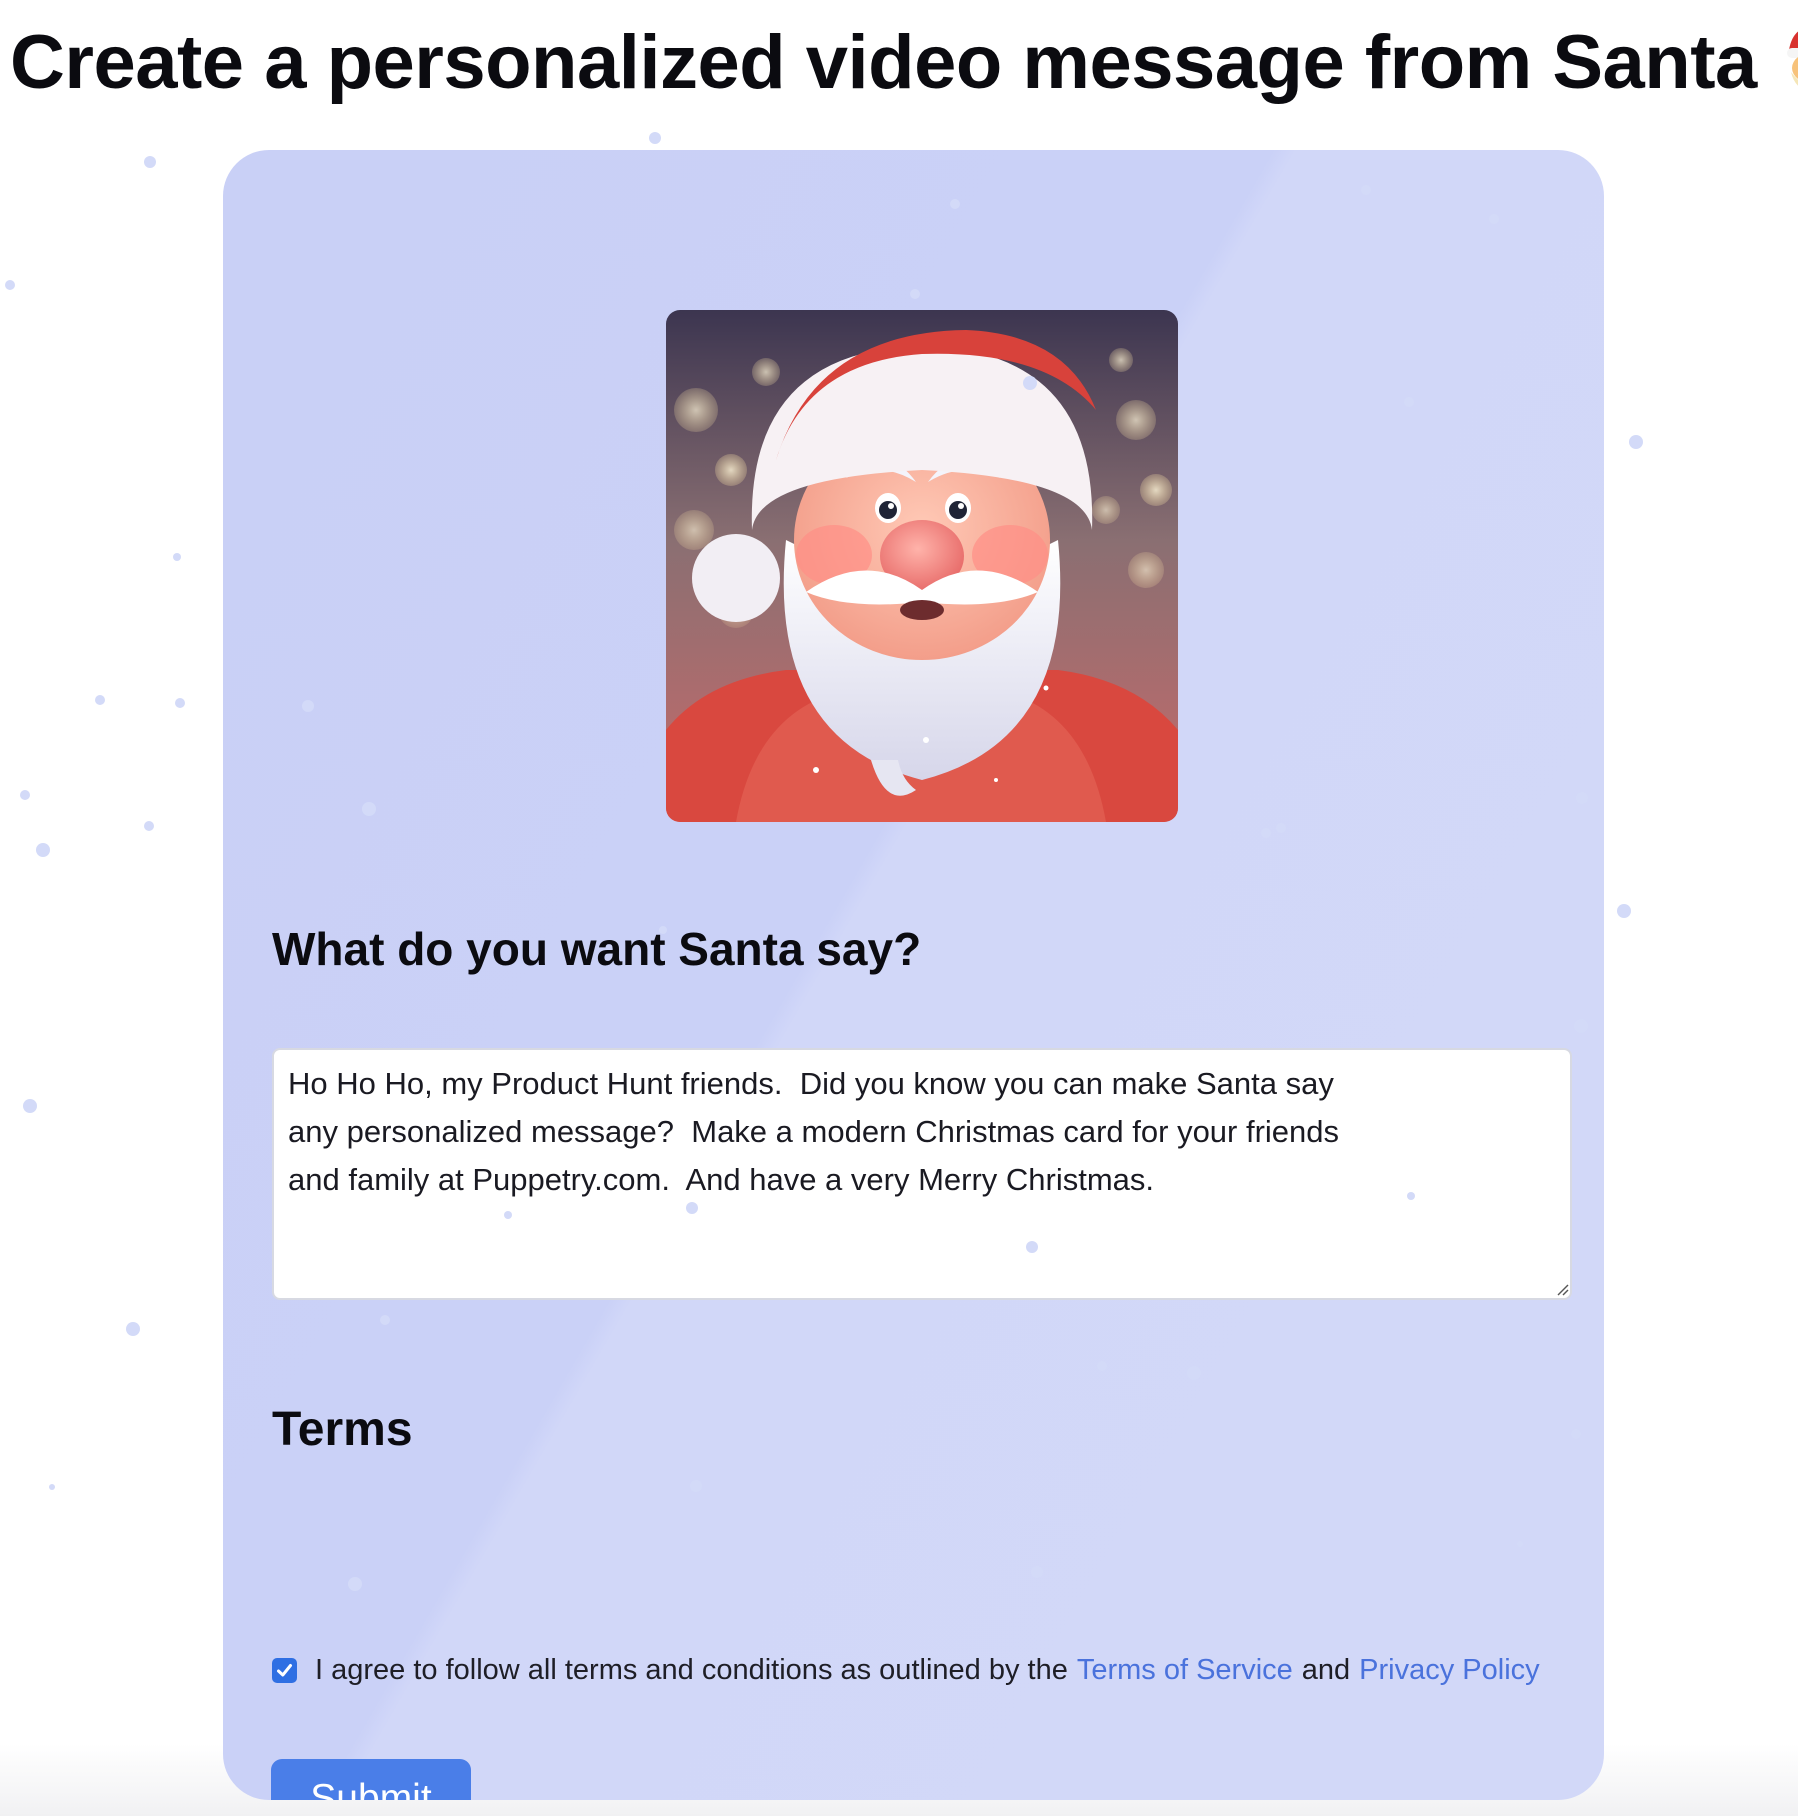  I want to click on santa-claus-emoji-icon, so click(1792, 58).